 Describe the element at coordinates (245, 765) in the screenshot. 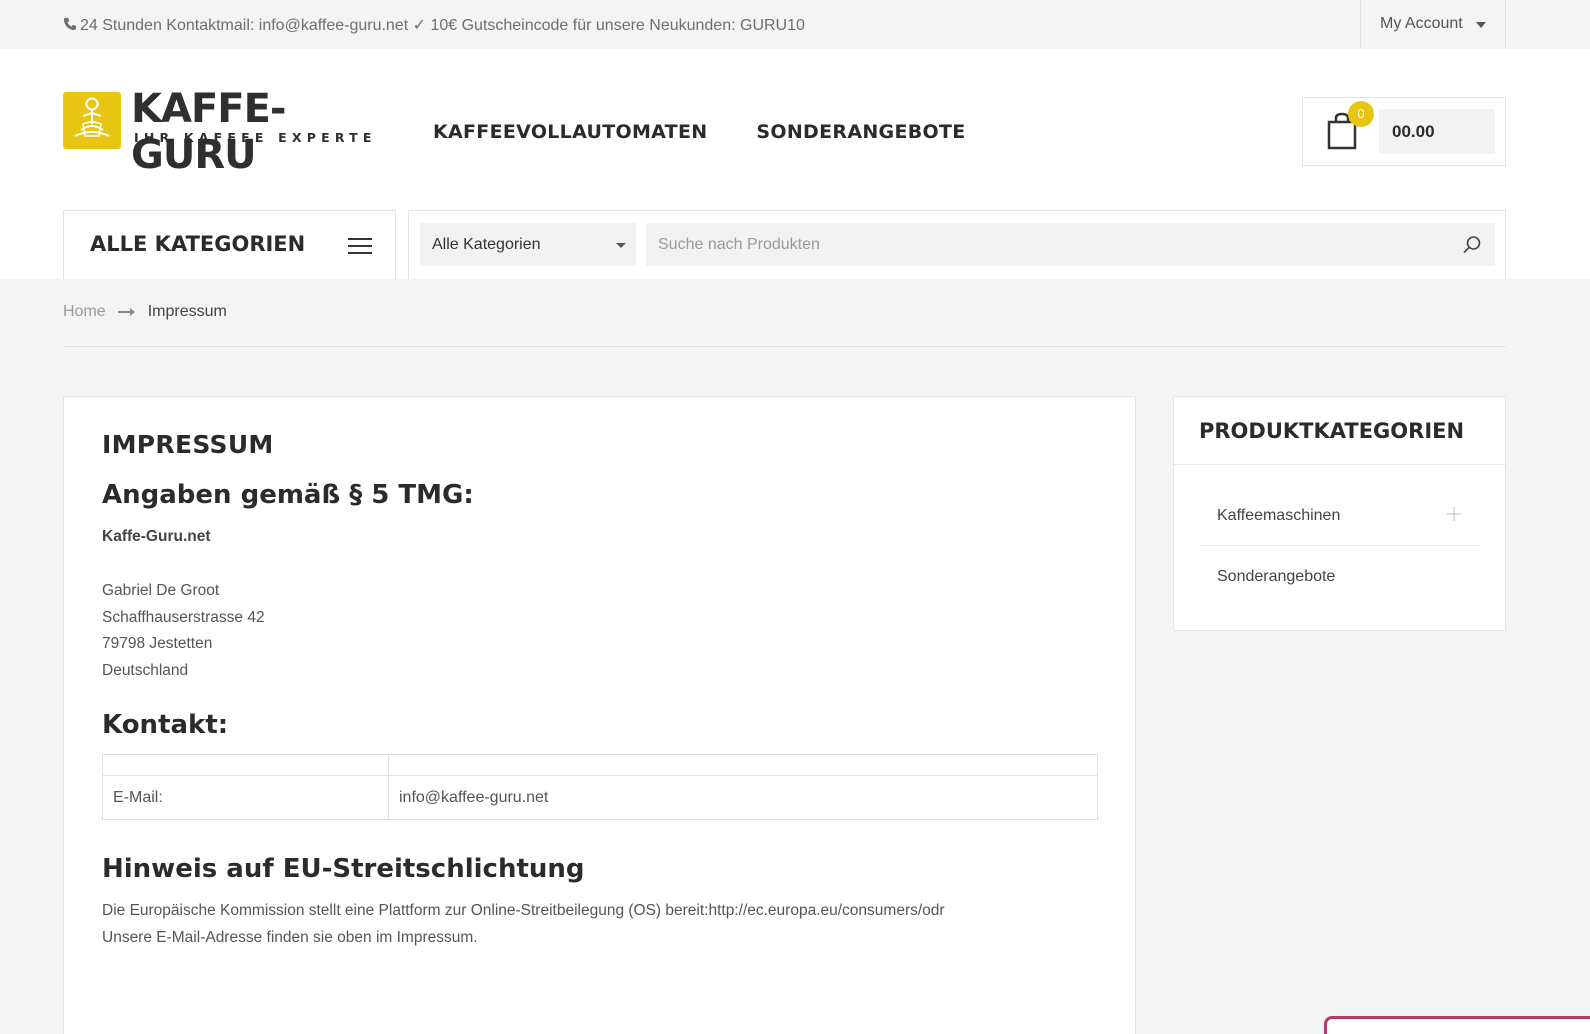

I see `table-cell-label` at that location.